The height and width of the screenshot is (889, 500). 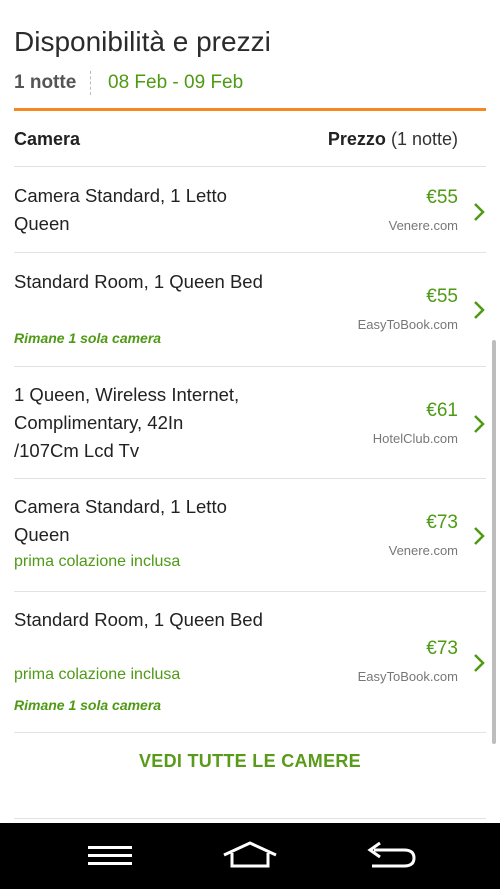 I want to click on page-title: Disponibilità e prezzi, so click(x=142, y=41).